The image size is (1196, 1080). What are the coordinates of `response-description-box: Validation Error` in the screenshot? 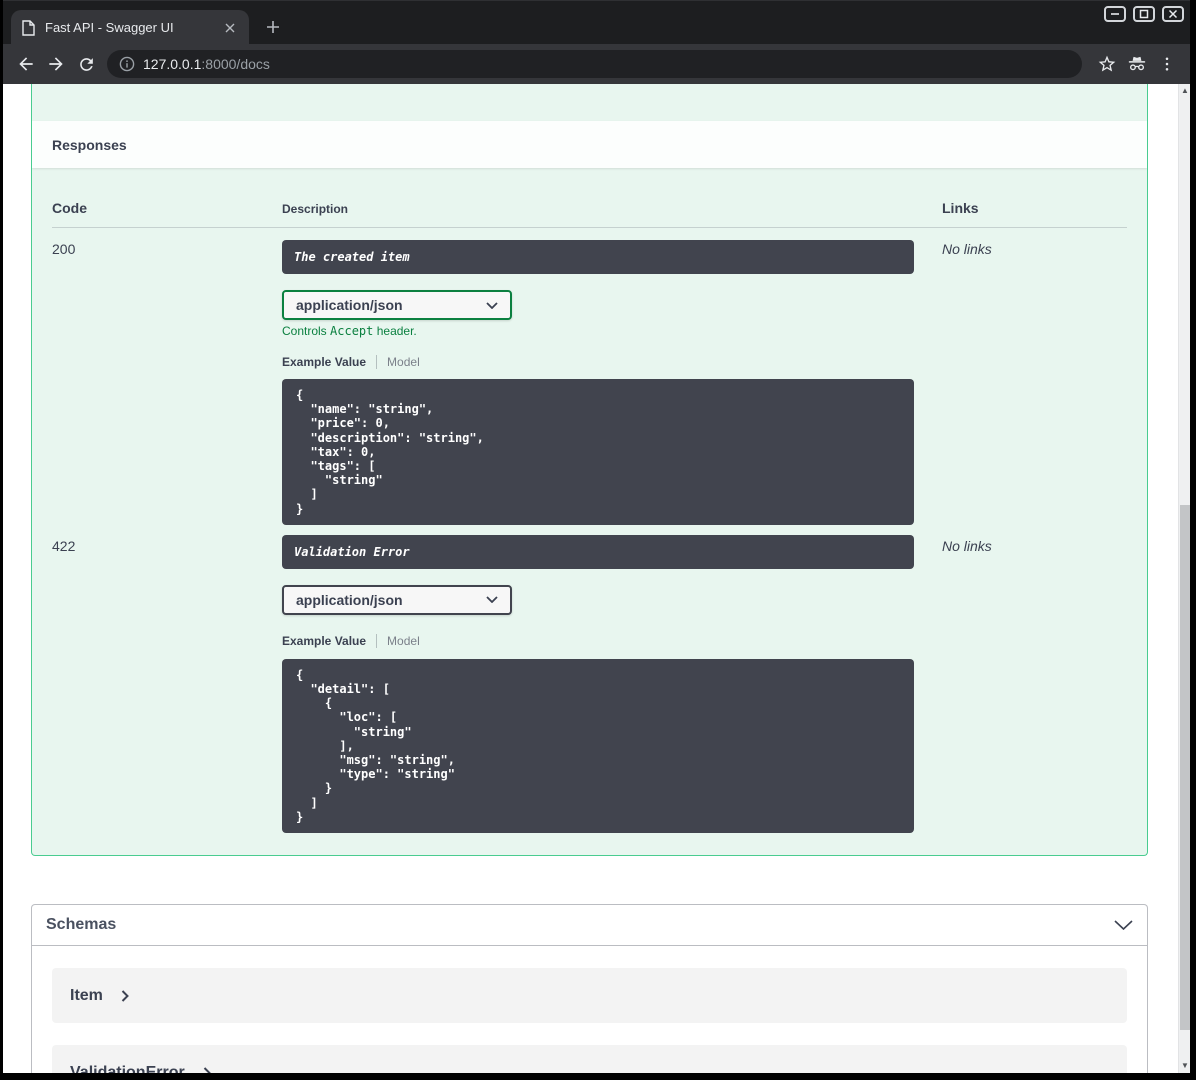 It's located at (598, 551).